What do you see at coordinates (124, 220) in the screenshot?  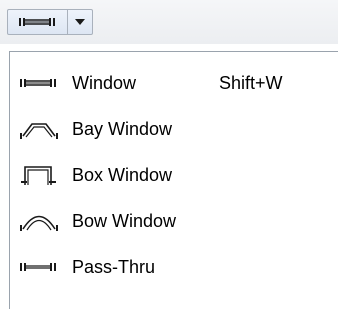 I see `menu-item-label: Bow Window` at bounding box center [124, 220].